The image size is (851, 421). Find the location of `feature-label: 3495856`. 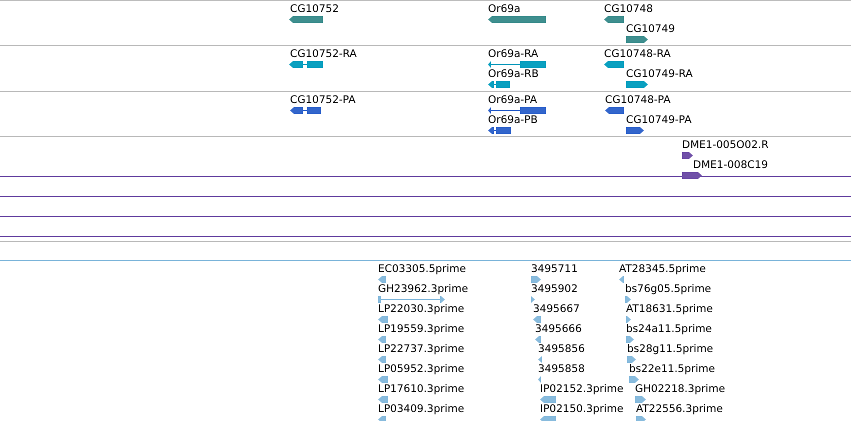

feature-label: 3495856 is located at coordinates (561, 349).